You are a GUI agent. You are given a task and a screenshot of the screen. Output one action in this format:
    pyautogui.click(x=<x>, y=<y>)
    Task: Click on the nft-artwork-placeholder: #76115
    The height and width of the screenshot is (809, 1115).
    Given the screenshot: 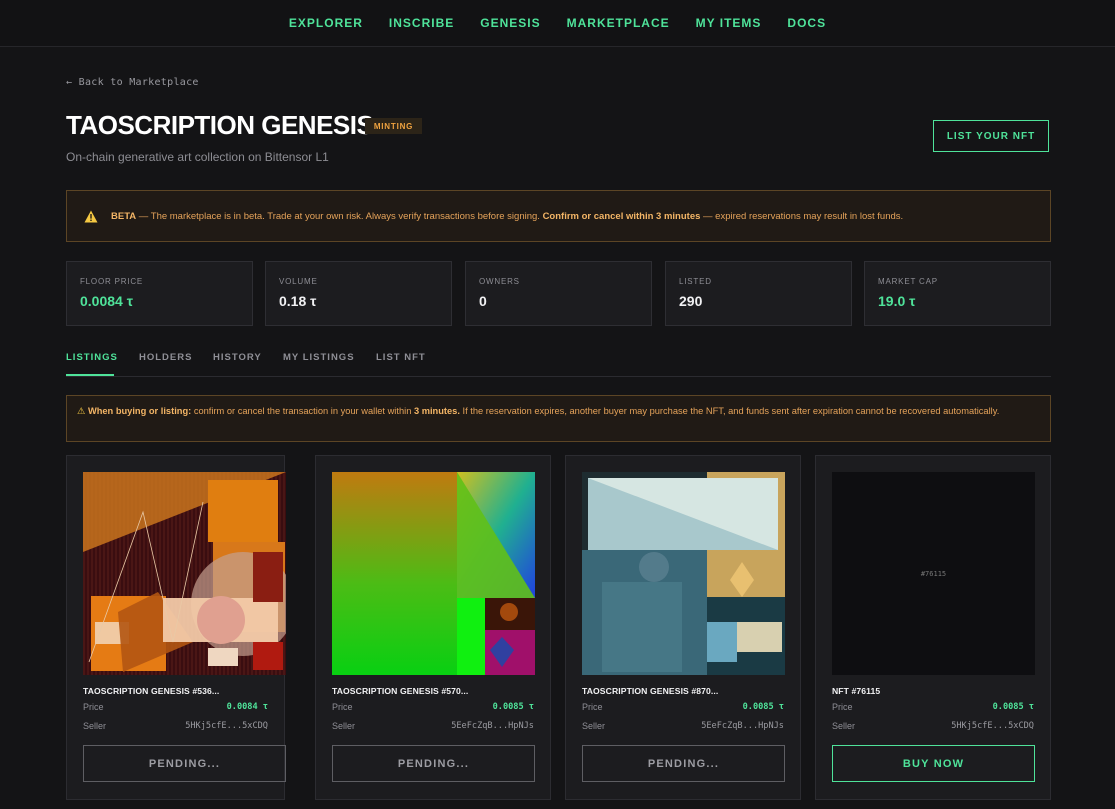 What is the action you would take?
    pyautogui.click(x=933, y=573)
    